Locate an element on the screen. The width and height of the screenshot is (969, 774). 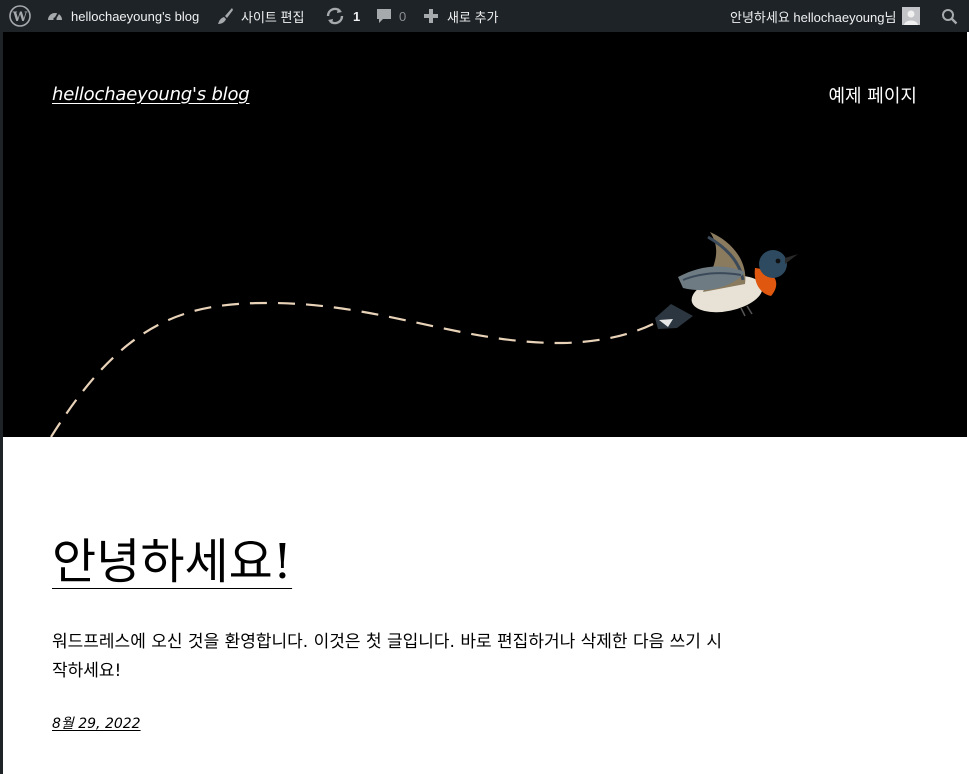
new-content-button: 새로 추가 is located at coordinates (460, 16).